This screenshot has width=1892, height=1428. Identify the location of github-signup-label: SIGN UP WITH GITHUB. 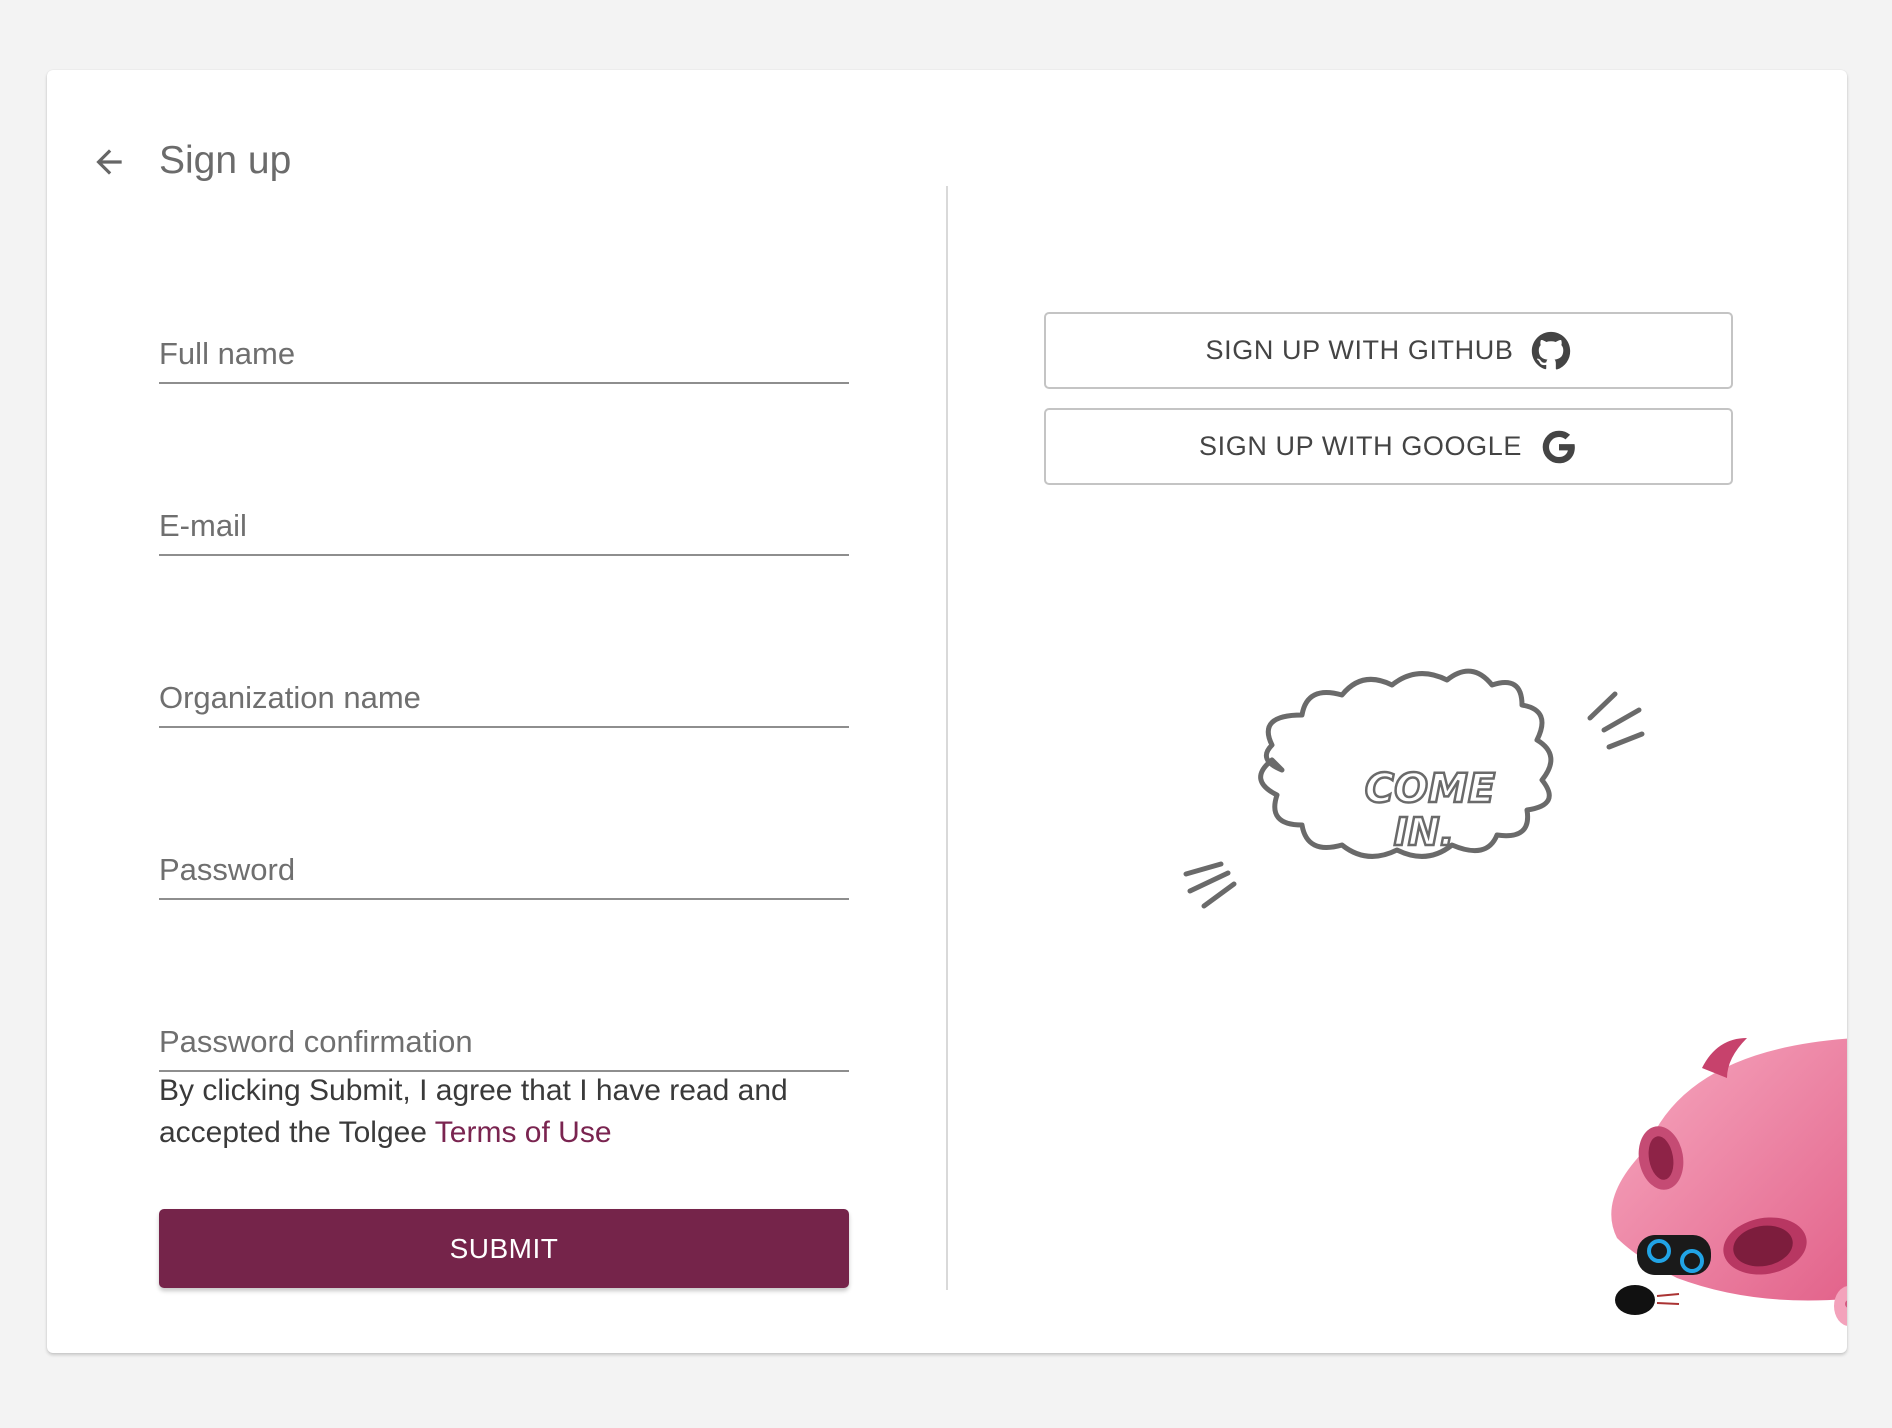
(1359, 350).